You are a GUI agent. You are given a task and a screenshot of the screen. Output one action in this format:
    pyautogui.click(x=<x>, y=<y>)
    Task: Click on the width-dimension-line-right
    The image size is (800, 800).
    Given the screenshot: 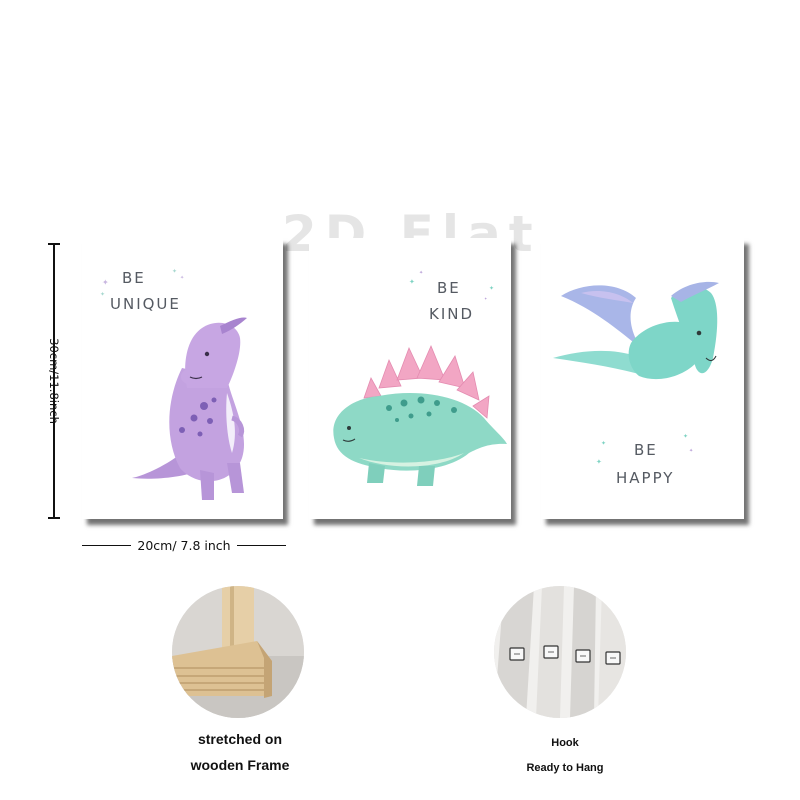 What is the action you would take?
    pyautogui.click(x=261, y=545)
    